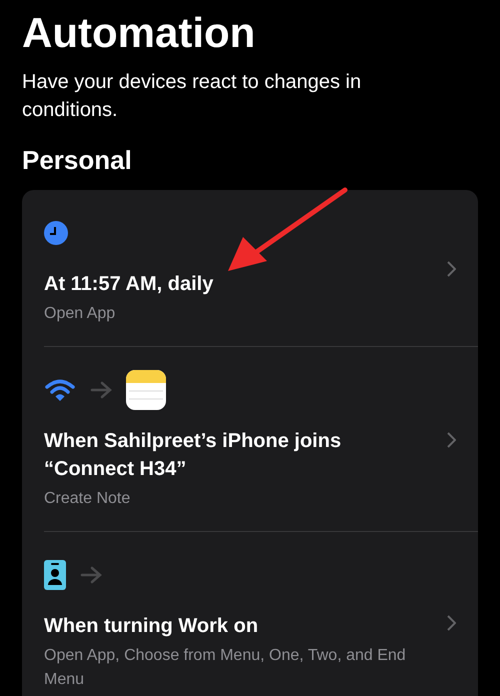 The image size is (500, 696). I want to click on notes-icon, so click(146, 390).